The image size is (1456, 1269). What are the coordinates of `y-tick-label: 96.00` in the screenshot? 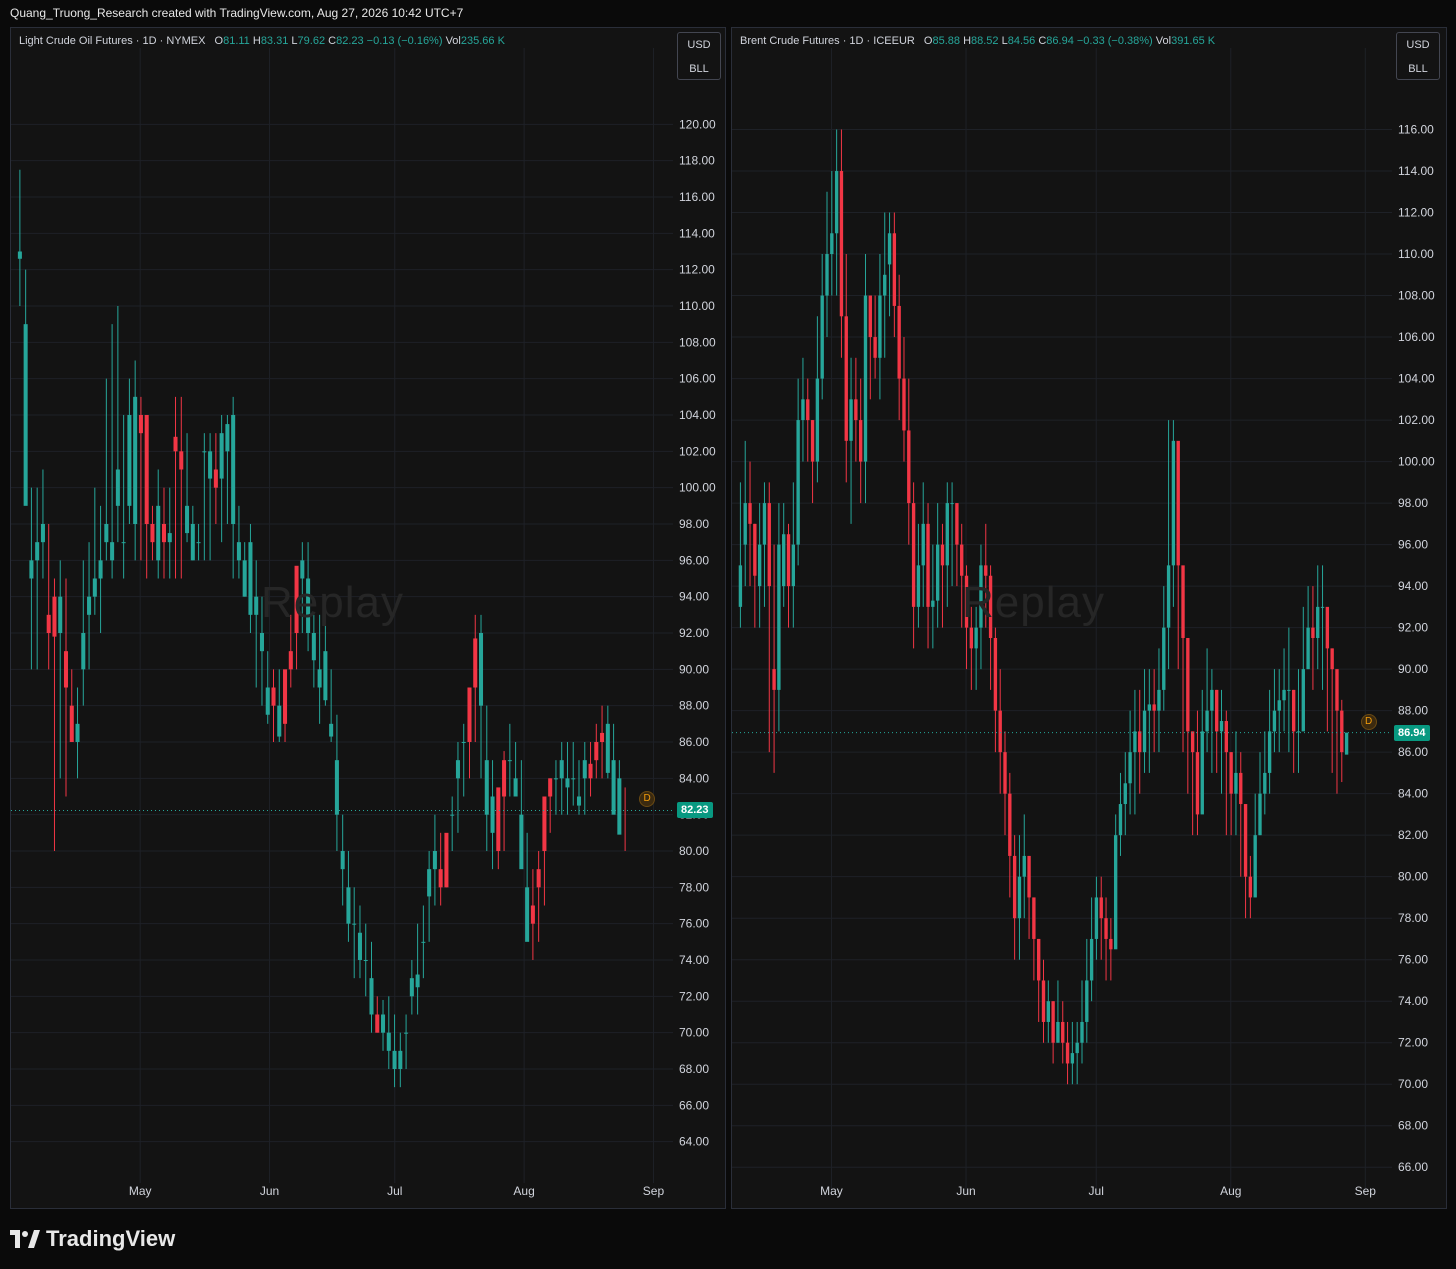 It's located at (694, 560).